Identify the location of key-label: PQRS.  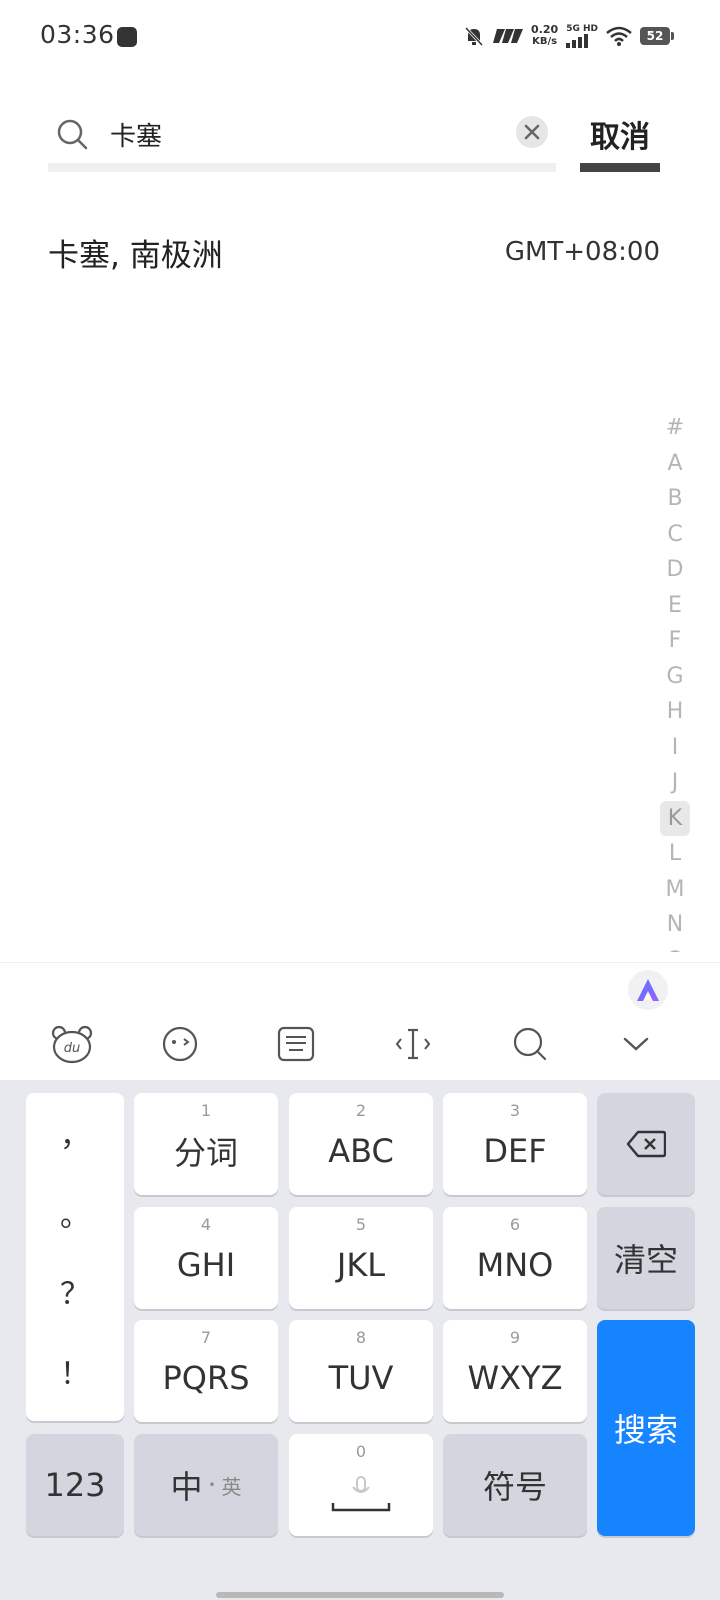
(206, 1378).